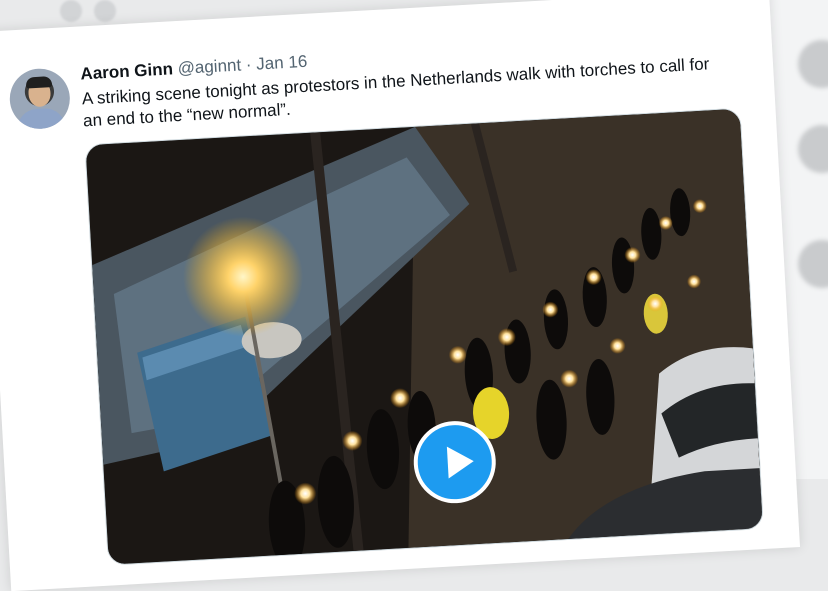  Describe the element at coordinates (88, 11) in the screenshot. I see `background-toolbar` at that location.